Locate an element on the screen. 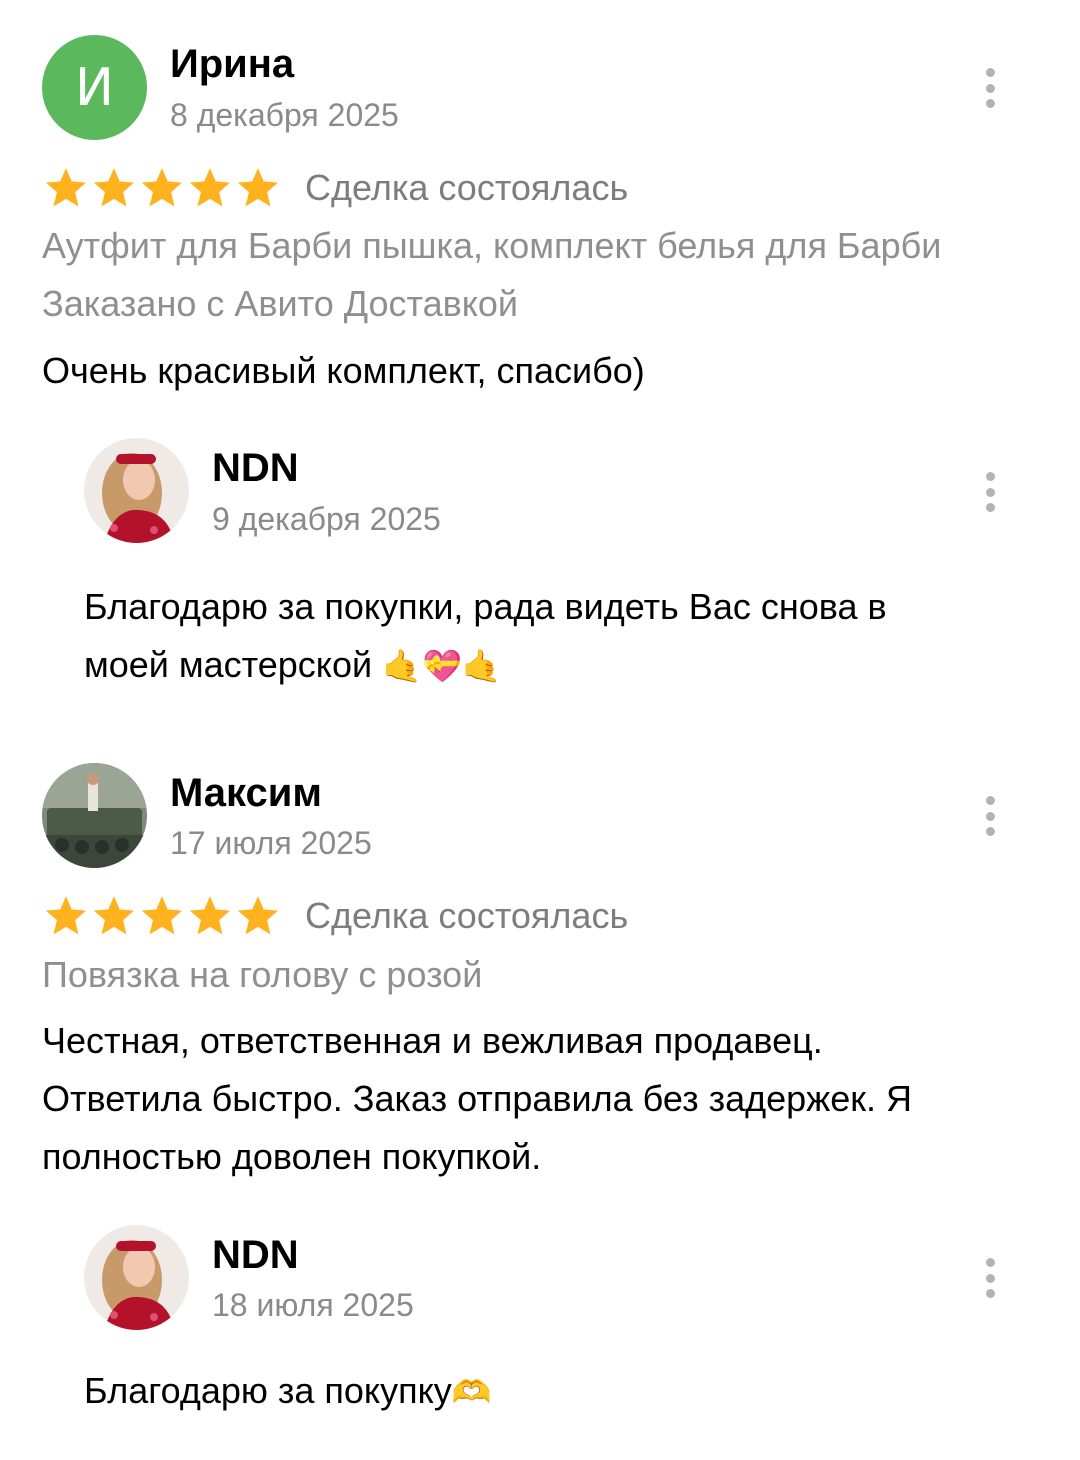  avatar-letter: И is located at coordinates (94, 87).